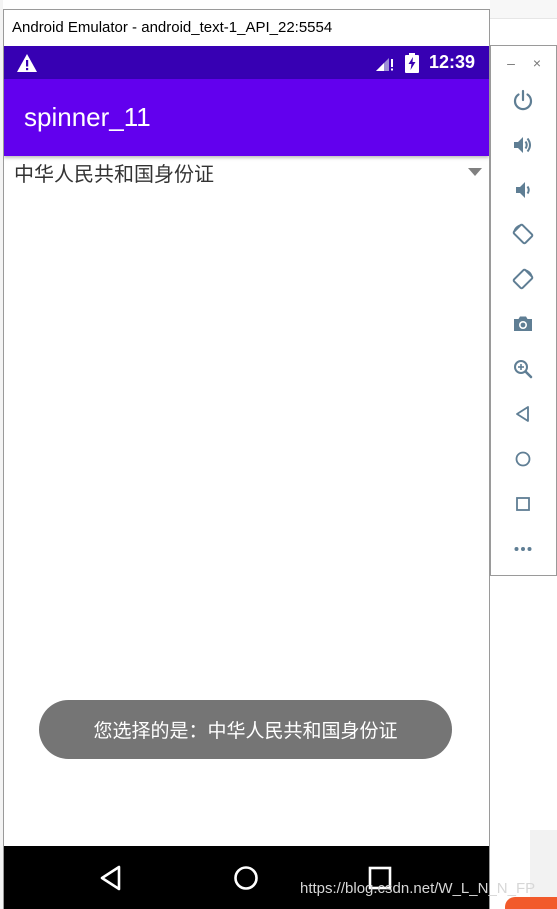  What do you see at coordinates (523, 279) in the screenshot?
I see `rotate-right-icon` at bounding box center [523, 279].